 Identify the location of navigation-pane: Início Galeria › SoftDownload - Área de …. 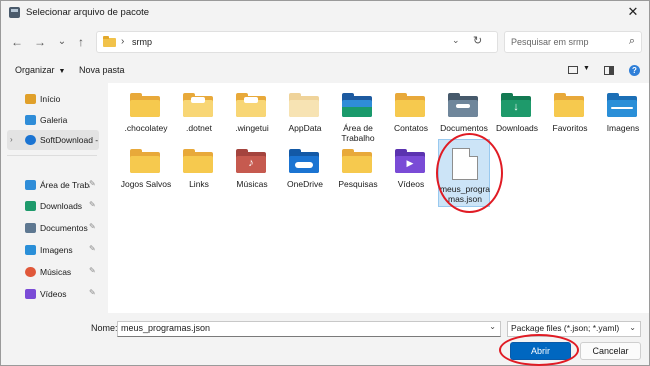
(51, 199).